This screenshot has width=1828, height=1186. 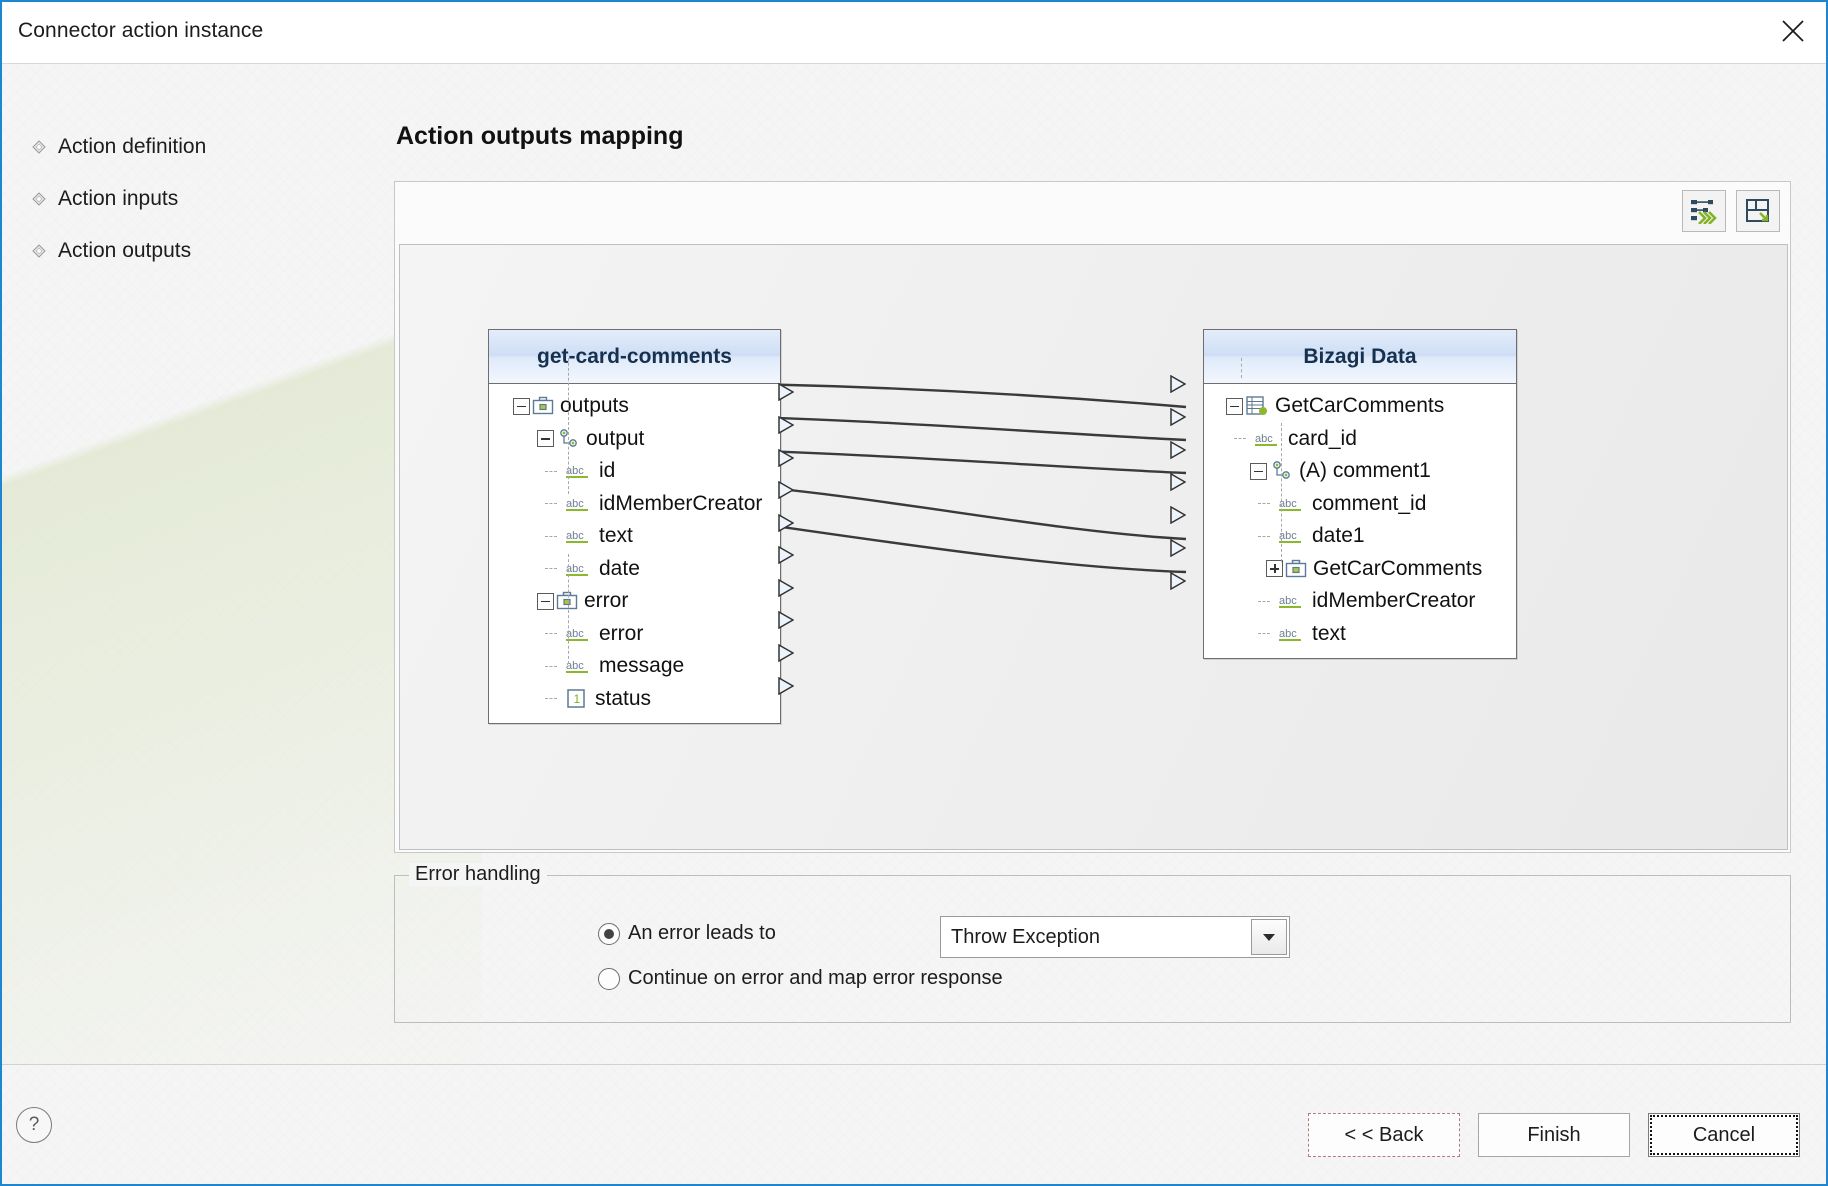 I want to click on cancel-button-label: Cancel, so click(x=1724, y=1134).